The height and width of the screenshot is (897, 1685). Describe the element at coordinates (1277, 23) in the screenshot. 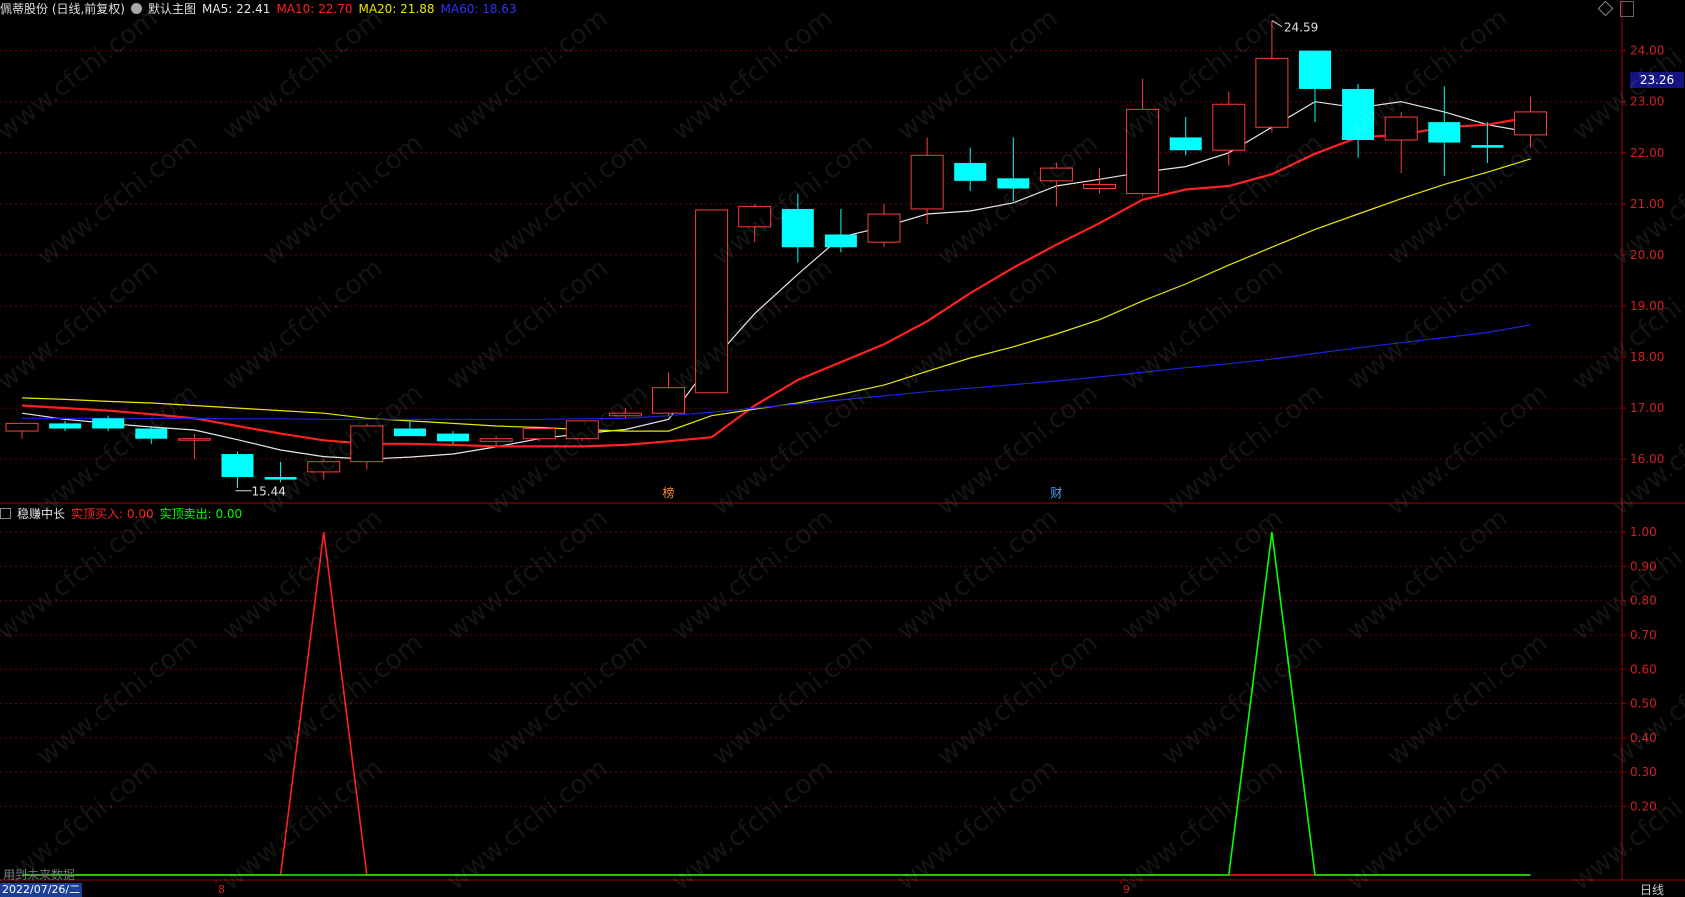

I see `high-pointer` at that location.